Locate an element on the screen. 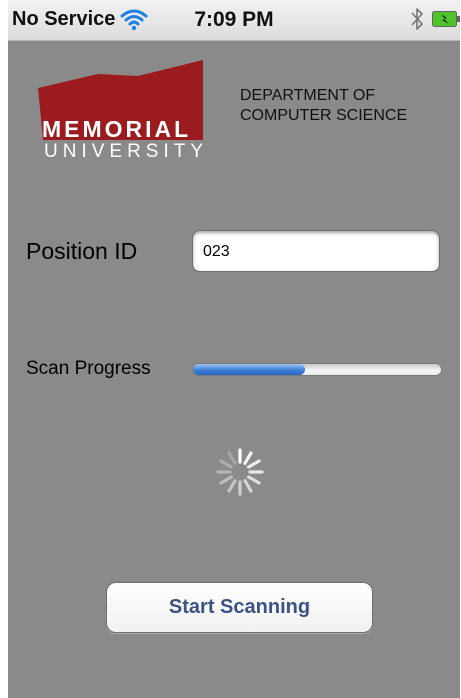 The height and width of the screenshot is (698, 461). university-logo: MEMORIAL UNIVERSITY is located at coordinates (123, 114).